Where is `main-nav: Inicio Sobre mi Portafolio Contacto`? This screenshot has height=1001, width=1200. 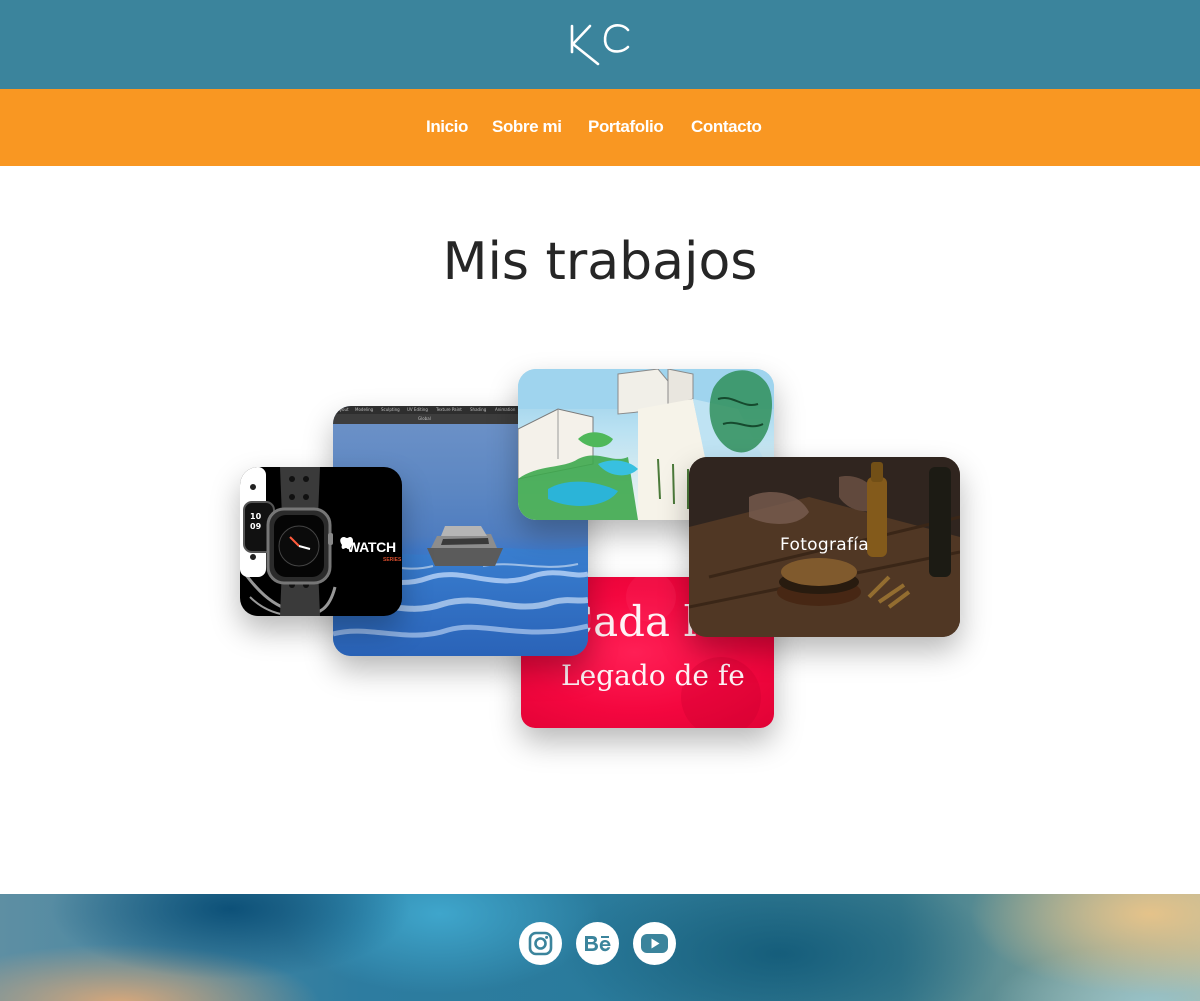 main-nav: Inicio Sobre mi Portafolio Contacto is located at coordinates (600, 127).